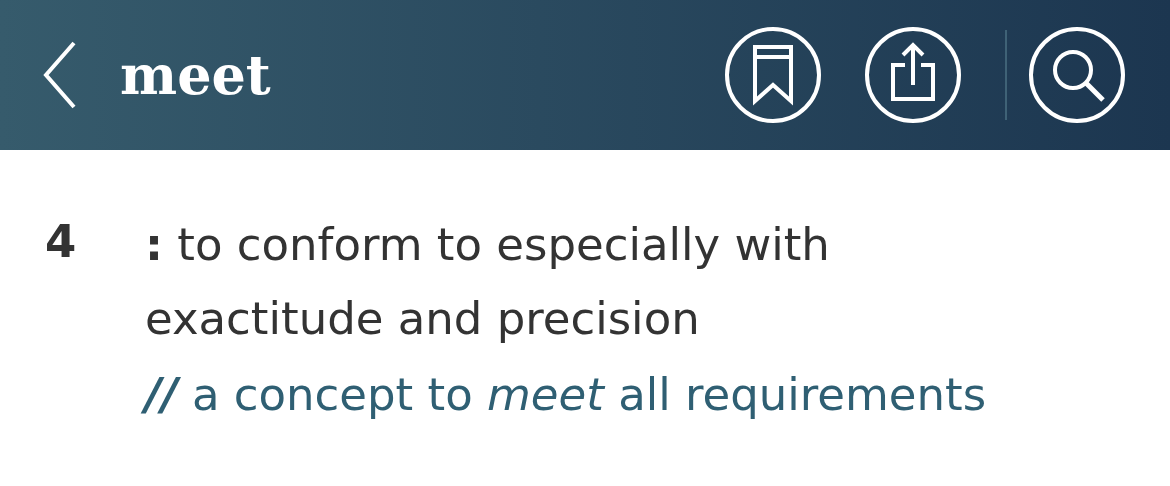 This screenshot has width=1170, height=486. What do you see at coordinates (195, 75) in the screenshot?
I see `page-title: meet` at bounding box center [195, 75].